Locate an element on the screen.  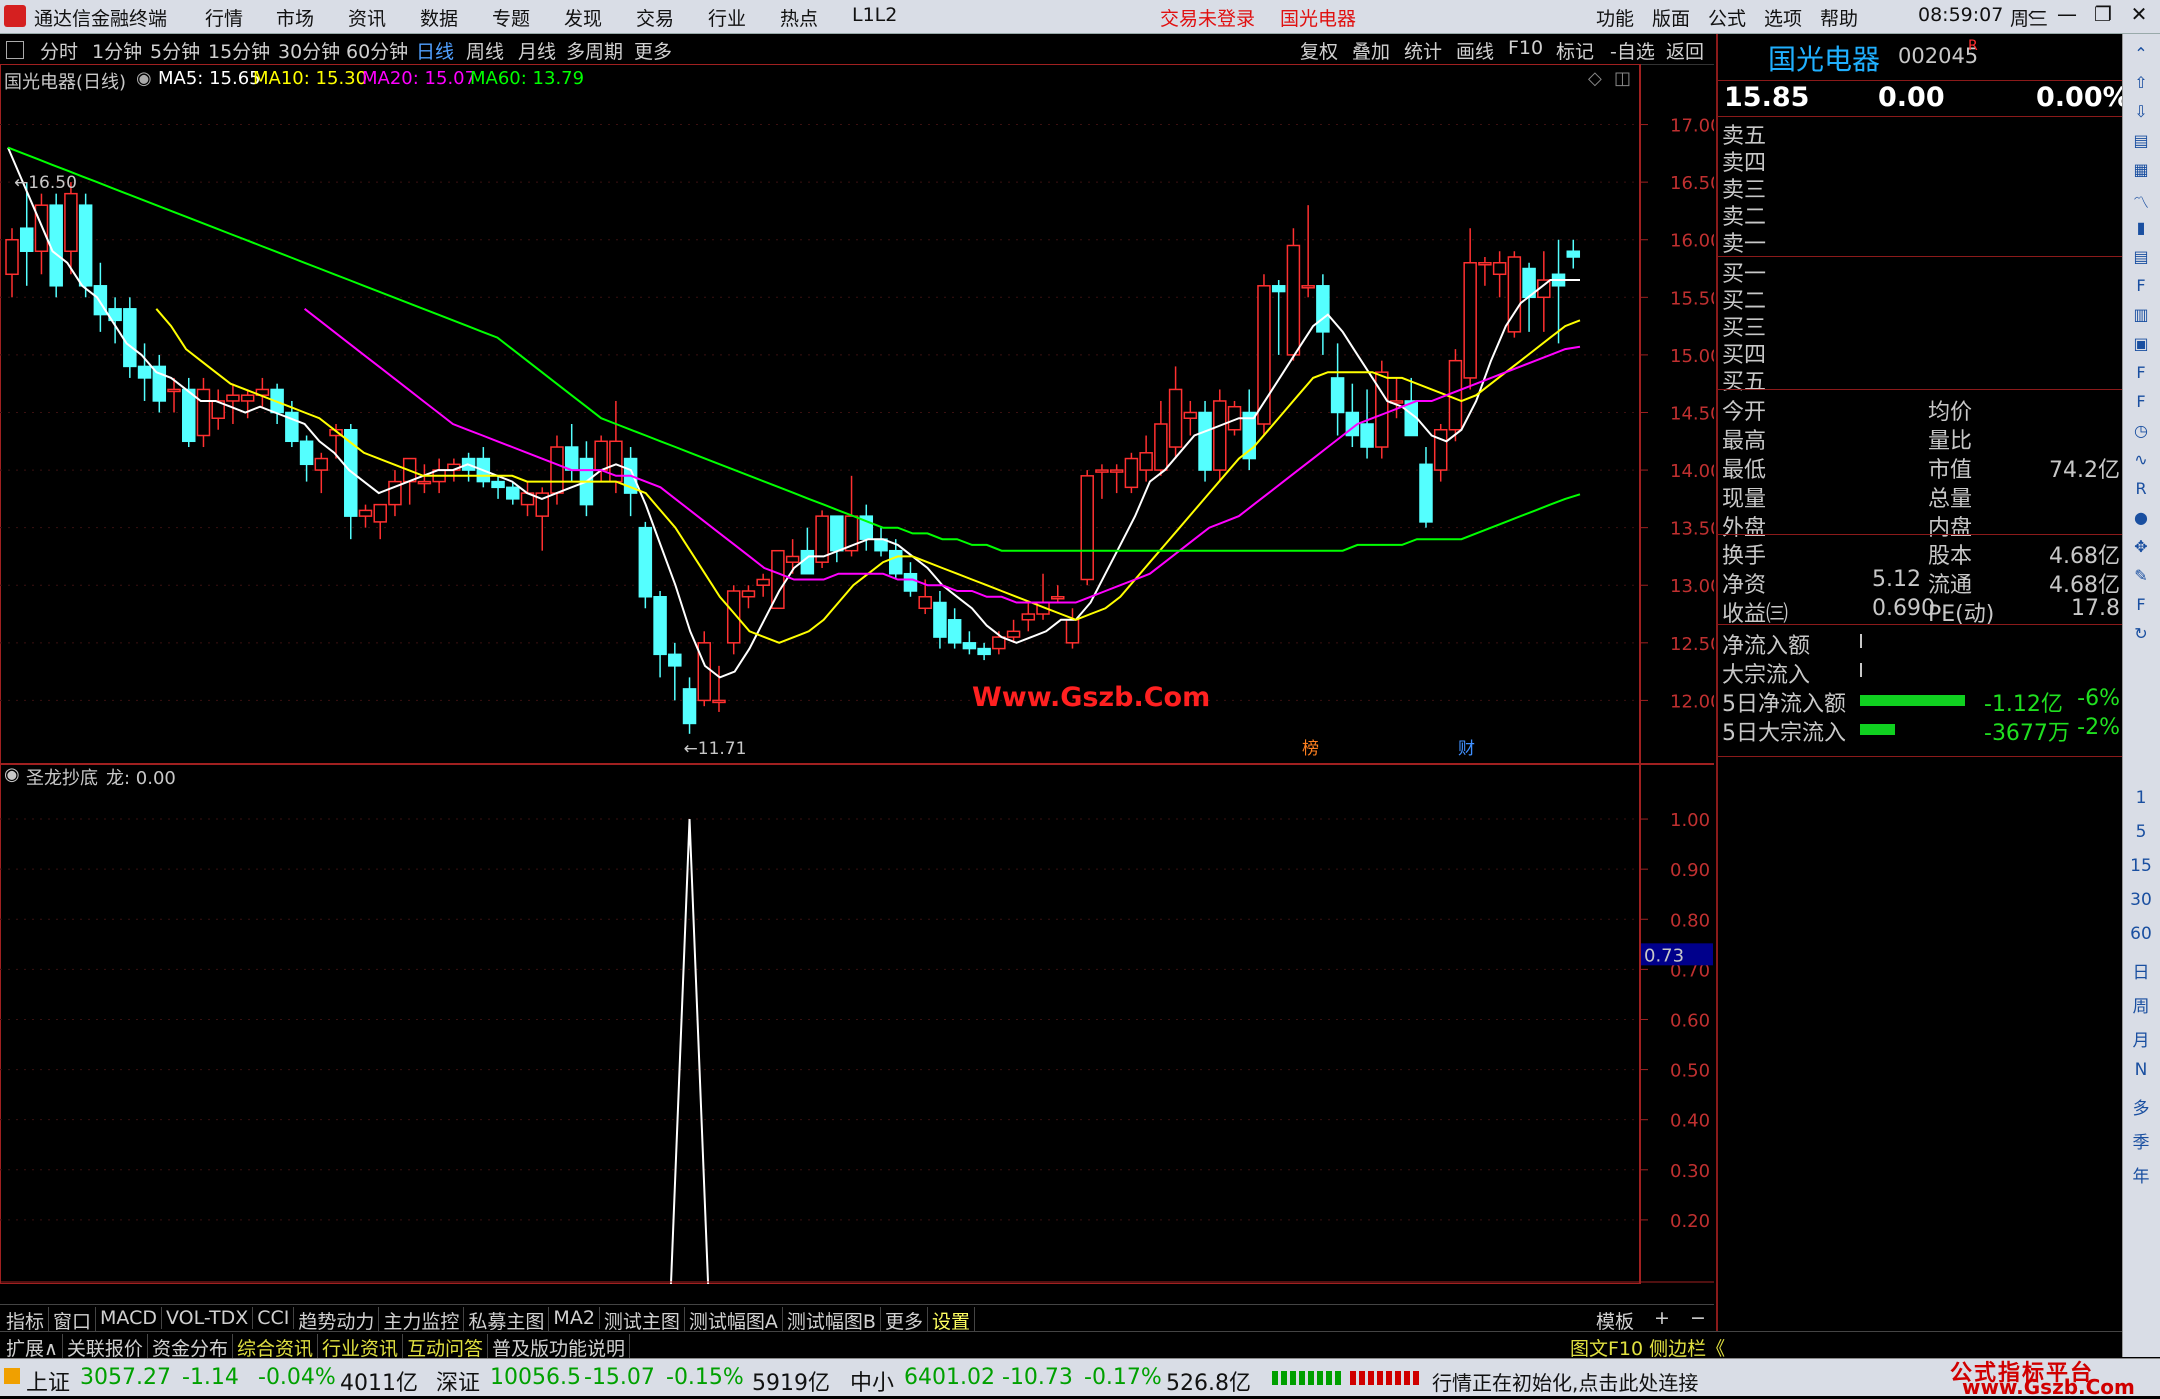
menu-item-8: 热点 is located at coordinates (799, 17).